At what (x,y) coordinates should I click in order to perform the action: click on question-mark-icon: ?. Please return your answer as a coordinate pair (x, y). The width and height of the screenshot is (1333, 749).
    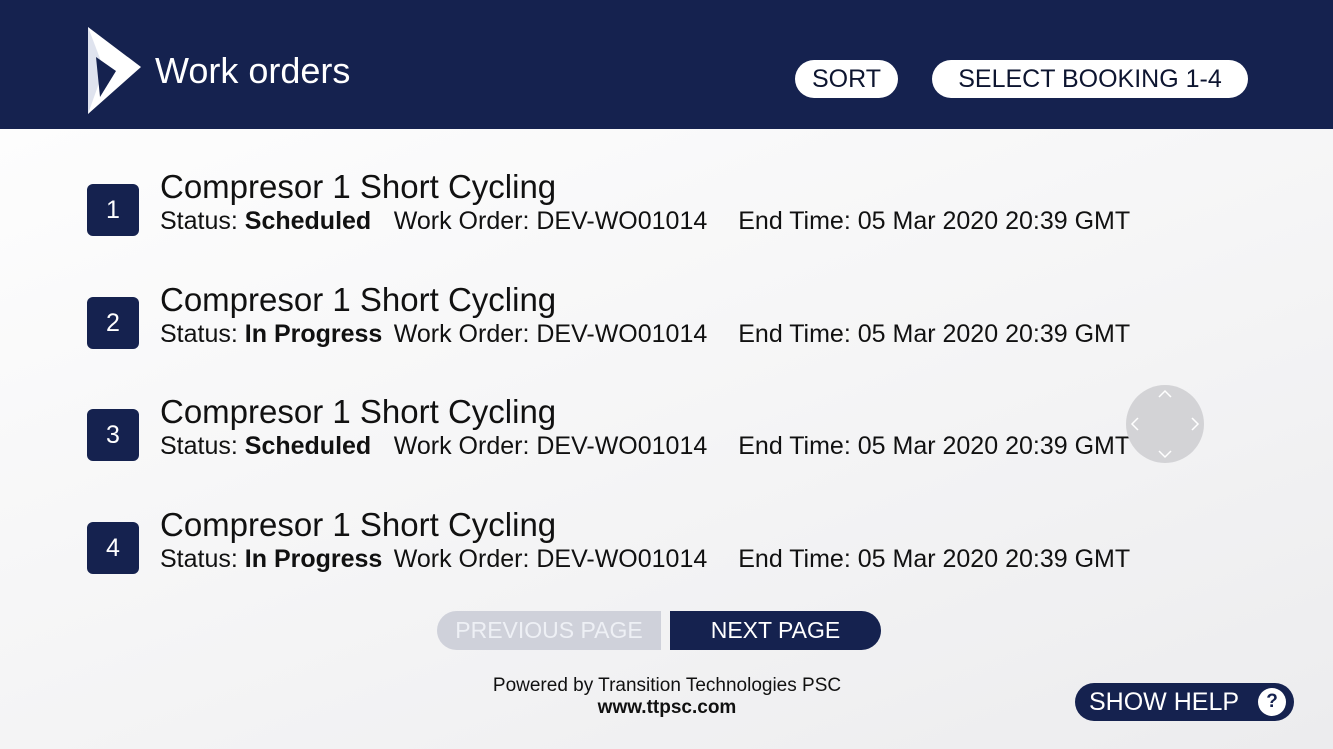
    Looking at the image, I should click on (1272, 702).